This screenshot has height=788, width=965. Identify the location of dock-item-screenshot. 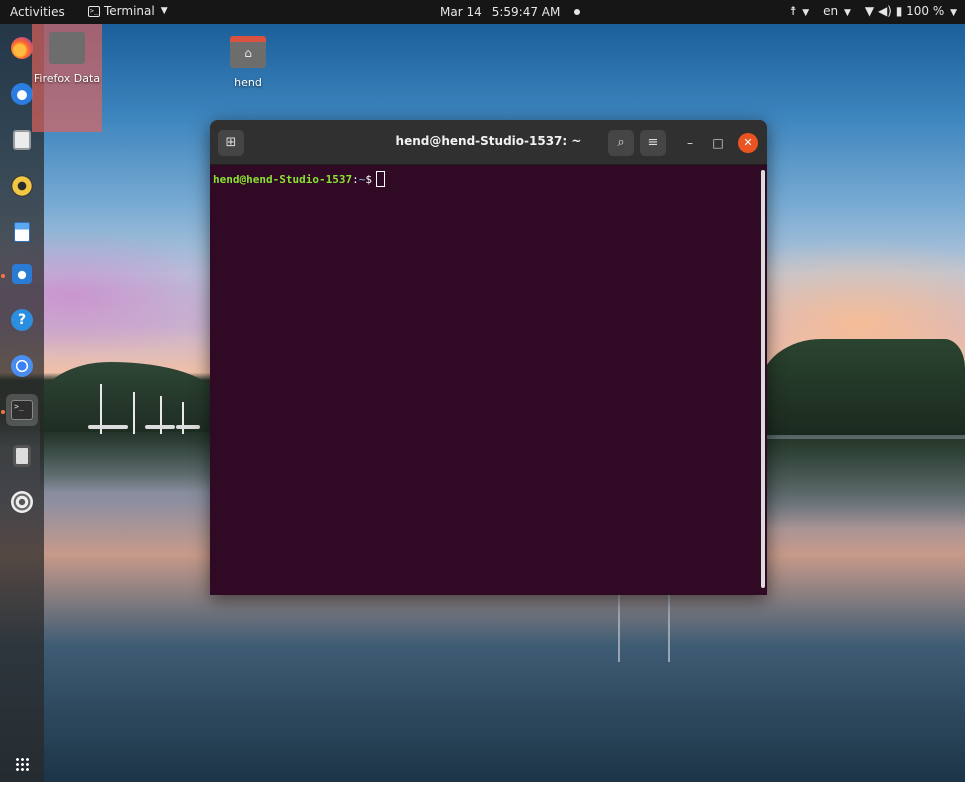
(22, 456).